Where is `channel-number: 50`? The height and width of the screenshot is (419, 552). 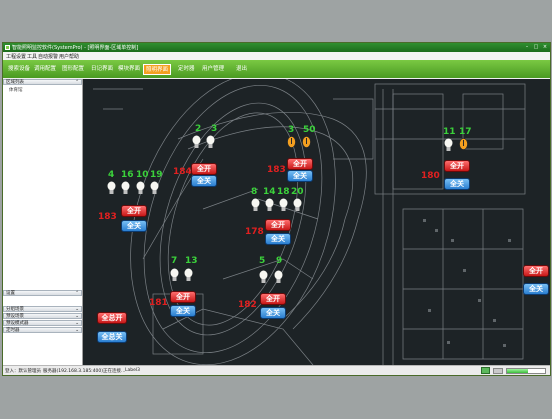 channel-number: 50 is located at coordinates (309, 130).